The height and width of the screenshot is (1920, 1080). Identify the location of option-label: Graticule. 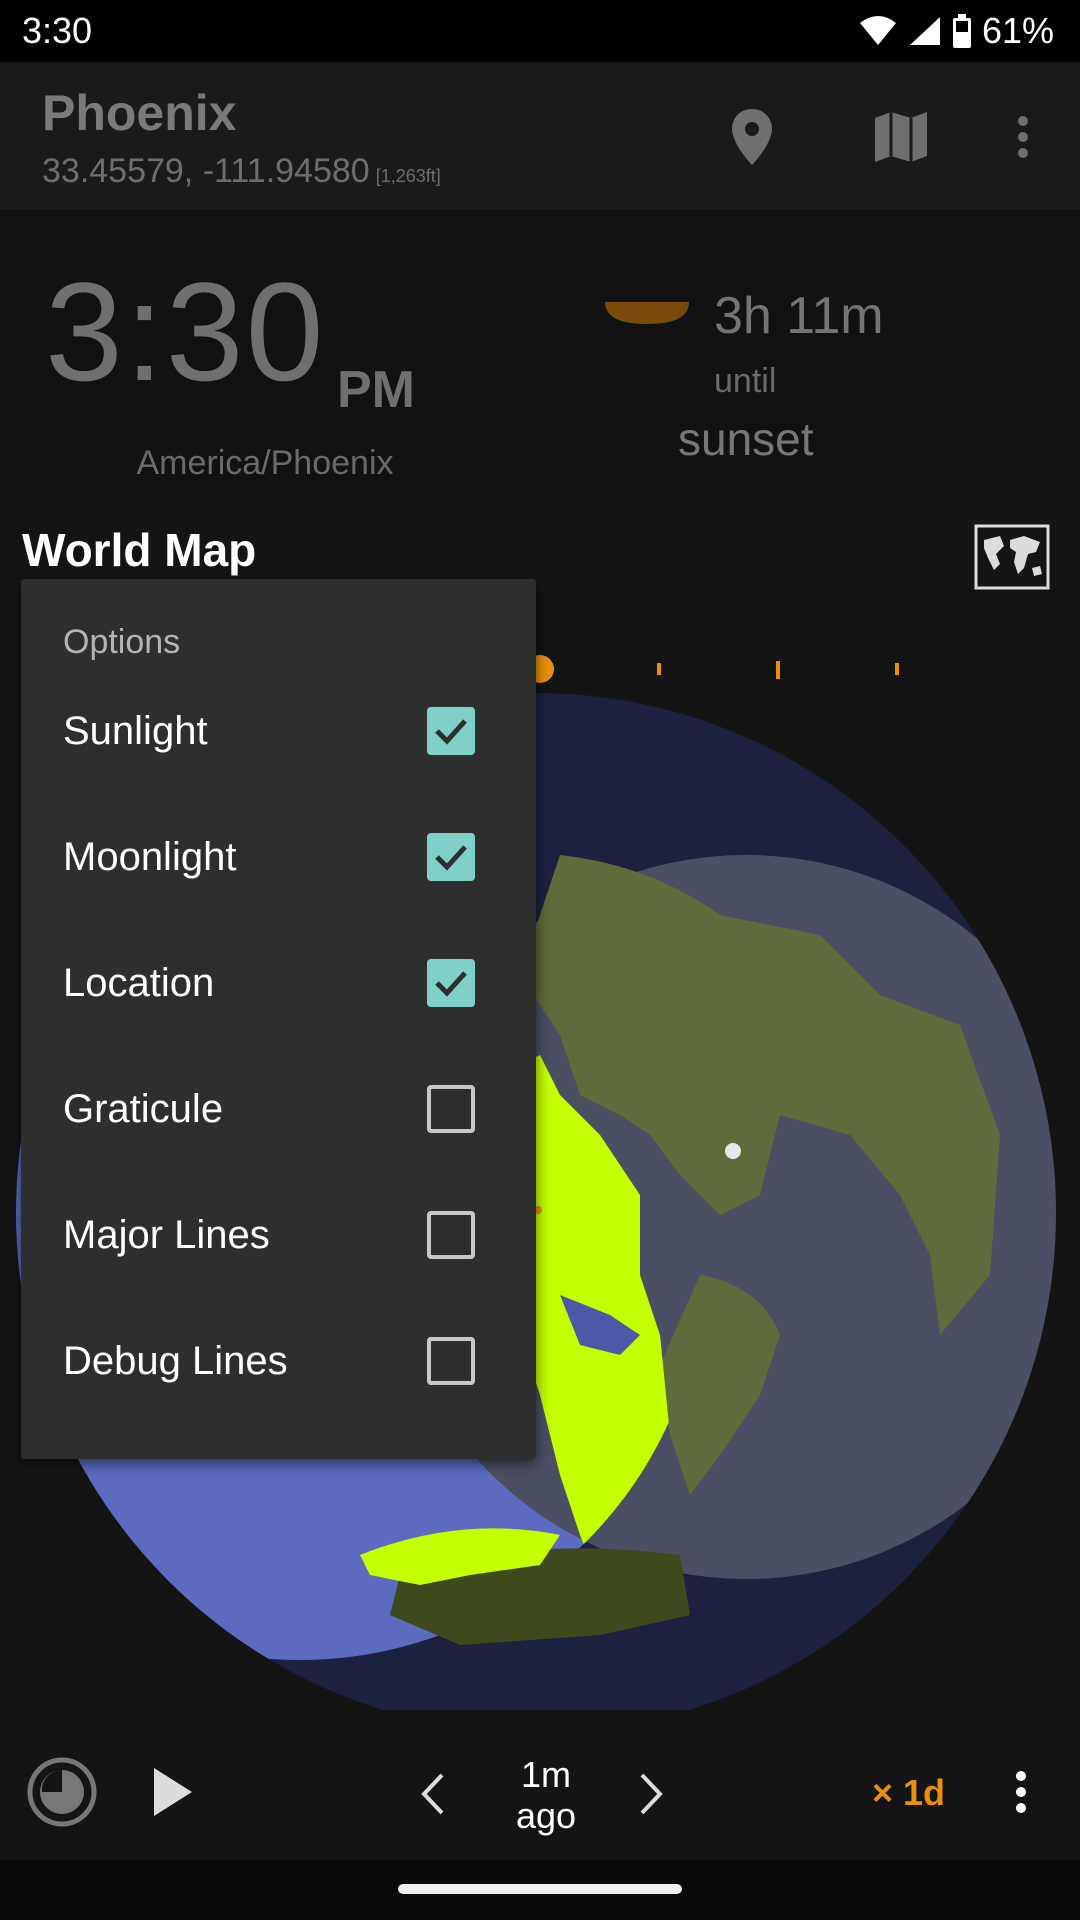
(143, 1109).